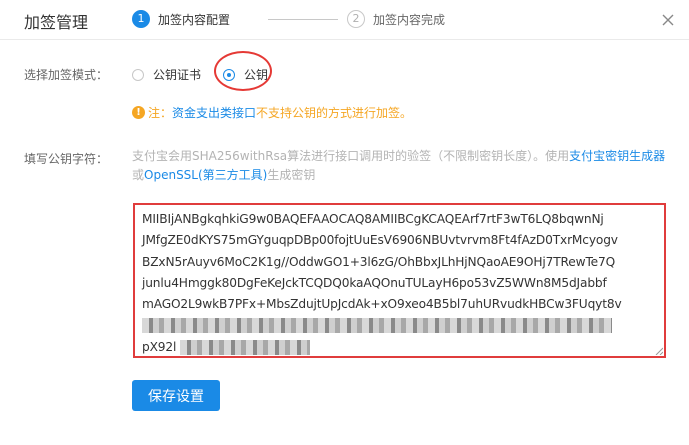  What do you see at coordinates (659, 351) in the screenshot?
I see `resize-grip-icon` at bounding box center [659, 351].